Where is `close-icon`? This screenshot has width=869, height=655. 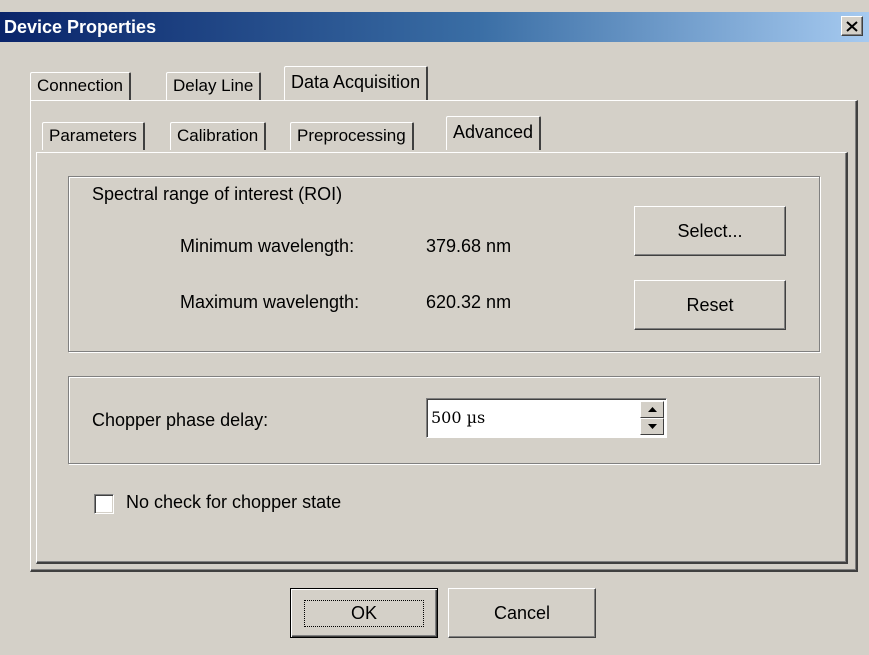 close-icon is located at coordinates (852, 26).